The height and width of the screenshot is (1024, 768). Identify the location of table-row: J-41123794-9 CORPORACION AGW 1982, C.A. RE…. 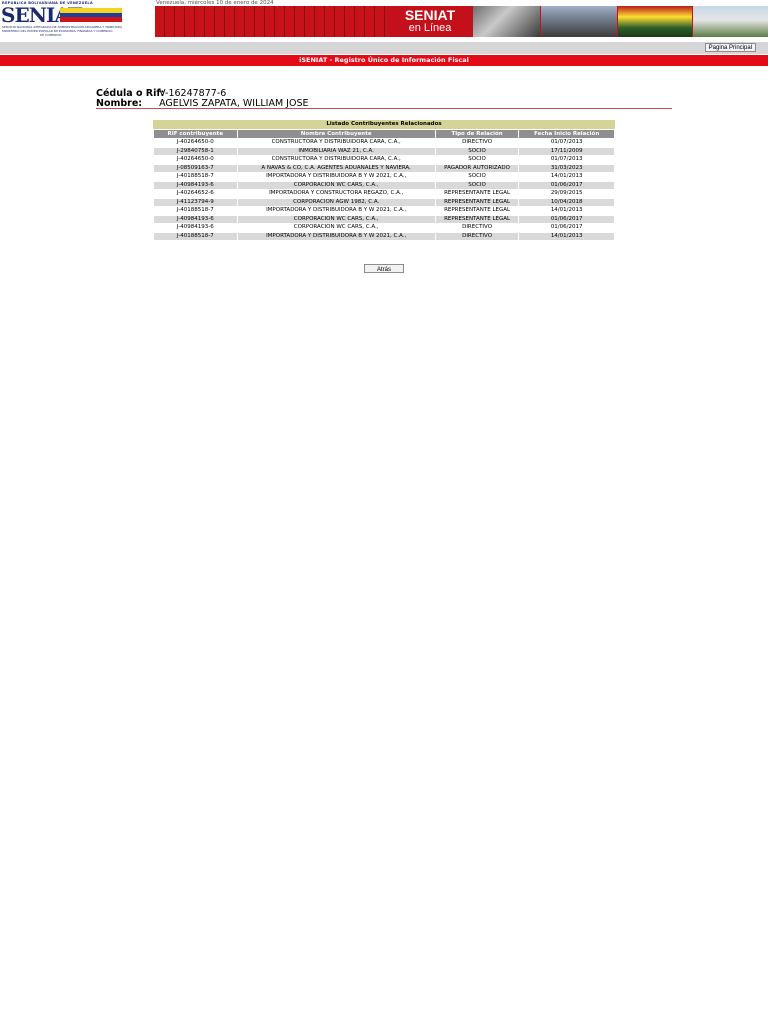
(384, 202).